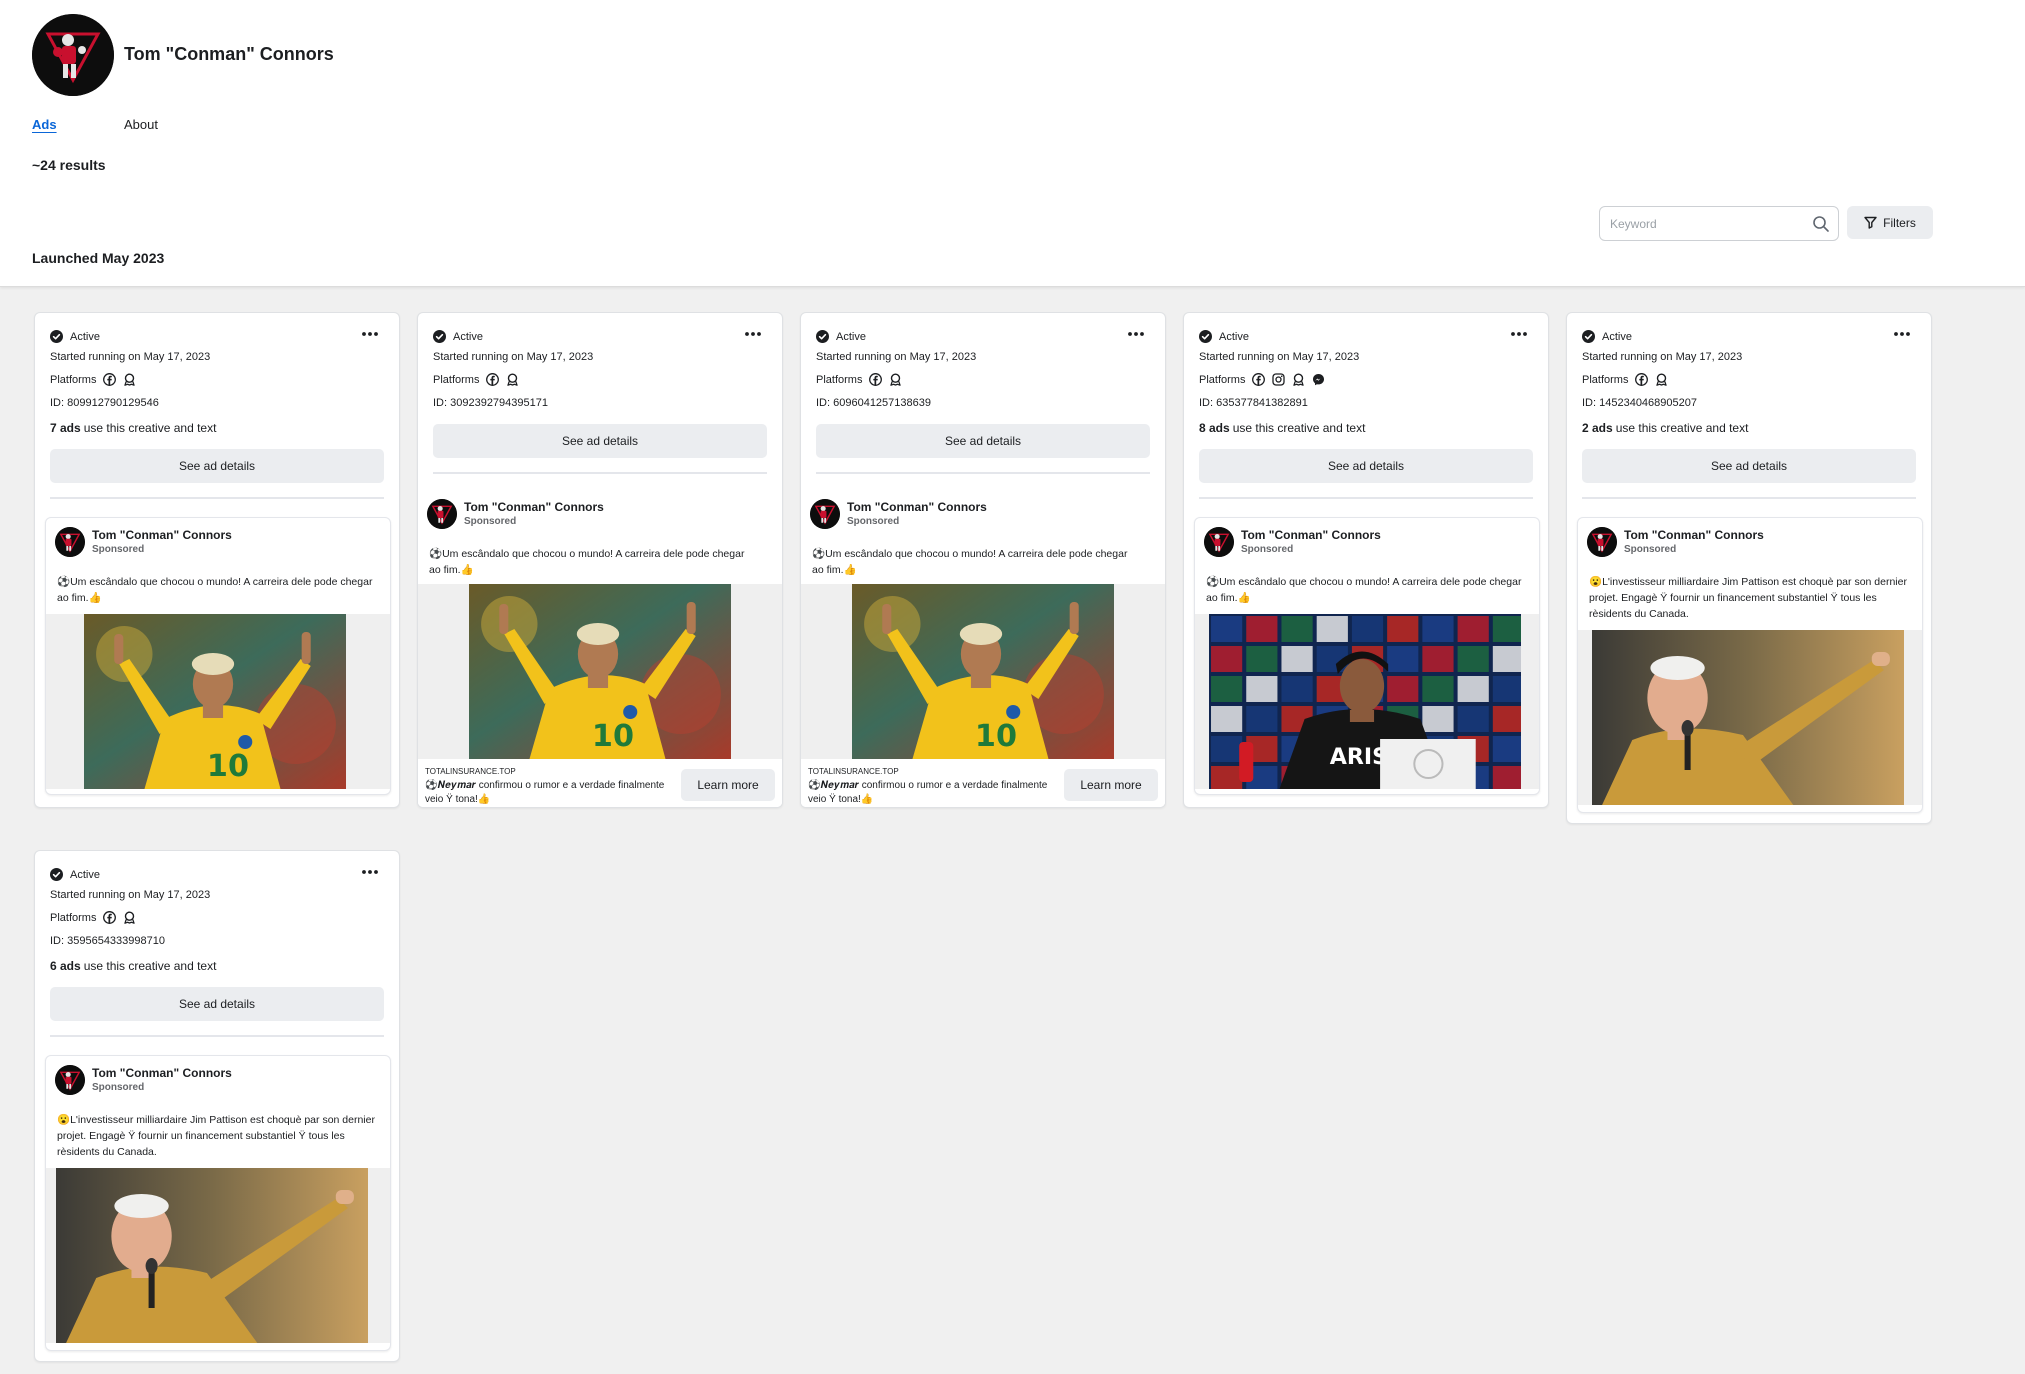 This screenshot has height=1374, width=2025. I want to click on press-conference-photo: ARIS, so click(1365, 701).